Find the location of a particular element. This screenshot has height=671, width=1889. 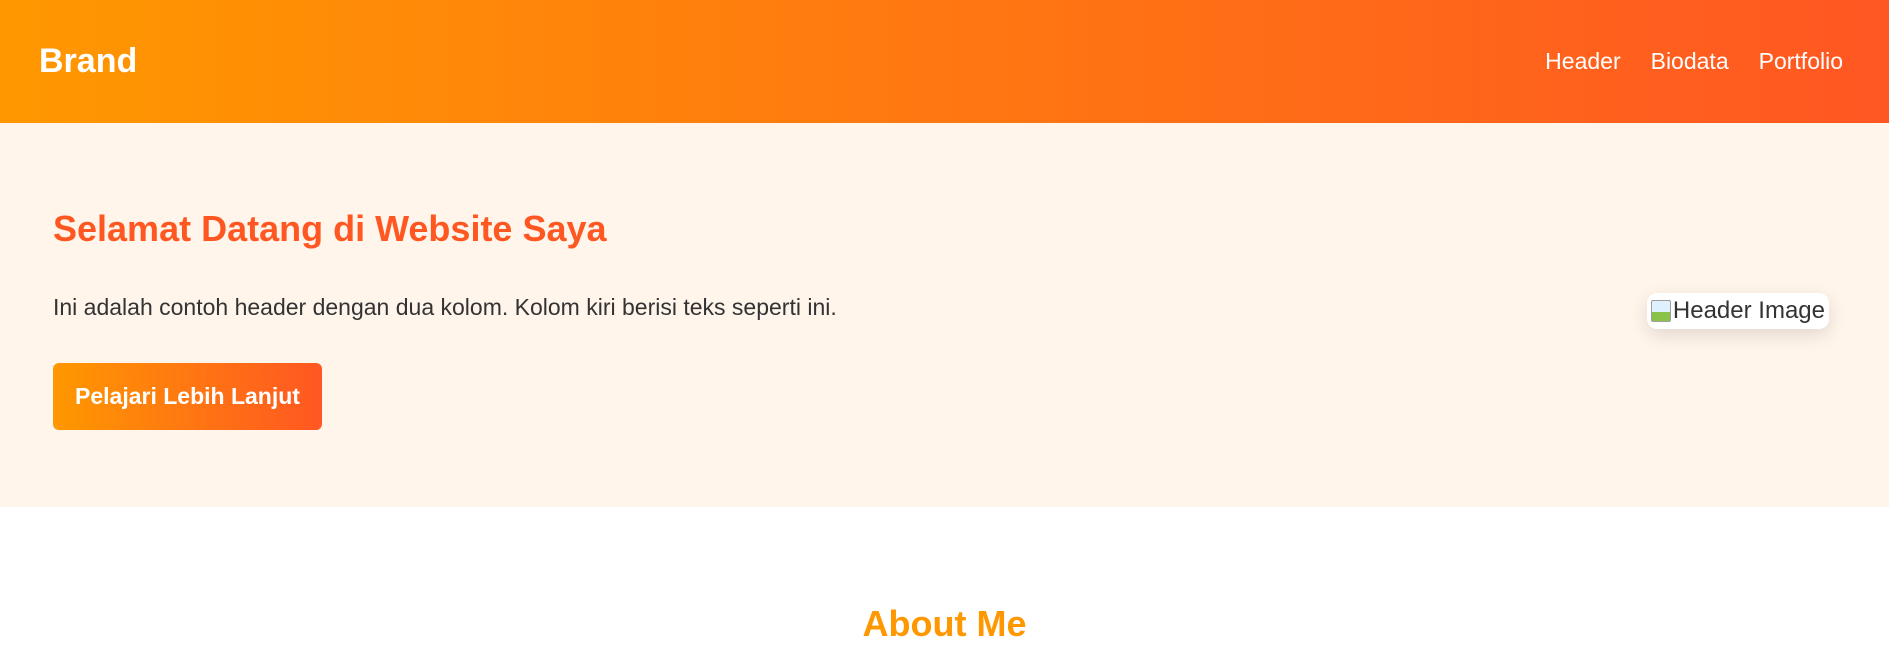

hero-title: Selamat Datang di Website Saya is located at coordinates (330, 228).